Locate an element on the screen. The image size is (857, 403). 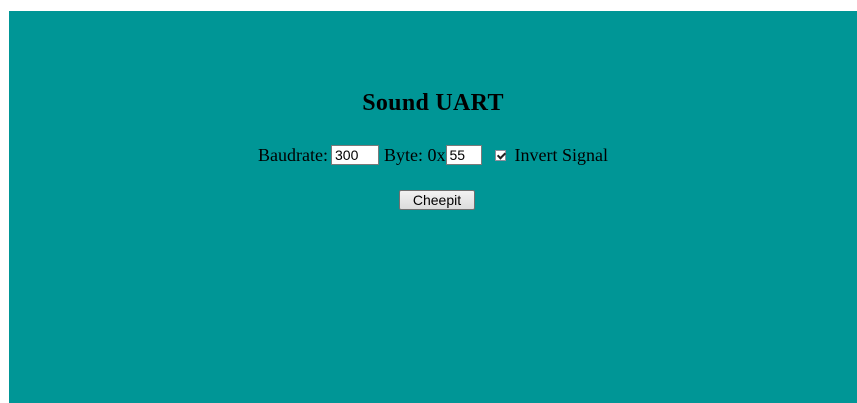
baudrate-input is located at coordinates (355, 155).